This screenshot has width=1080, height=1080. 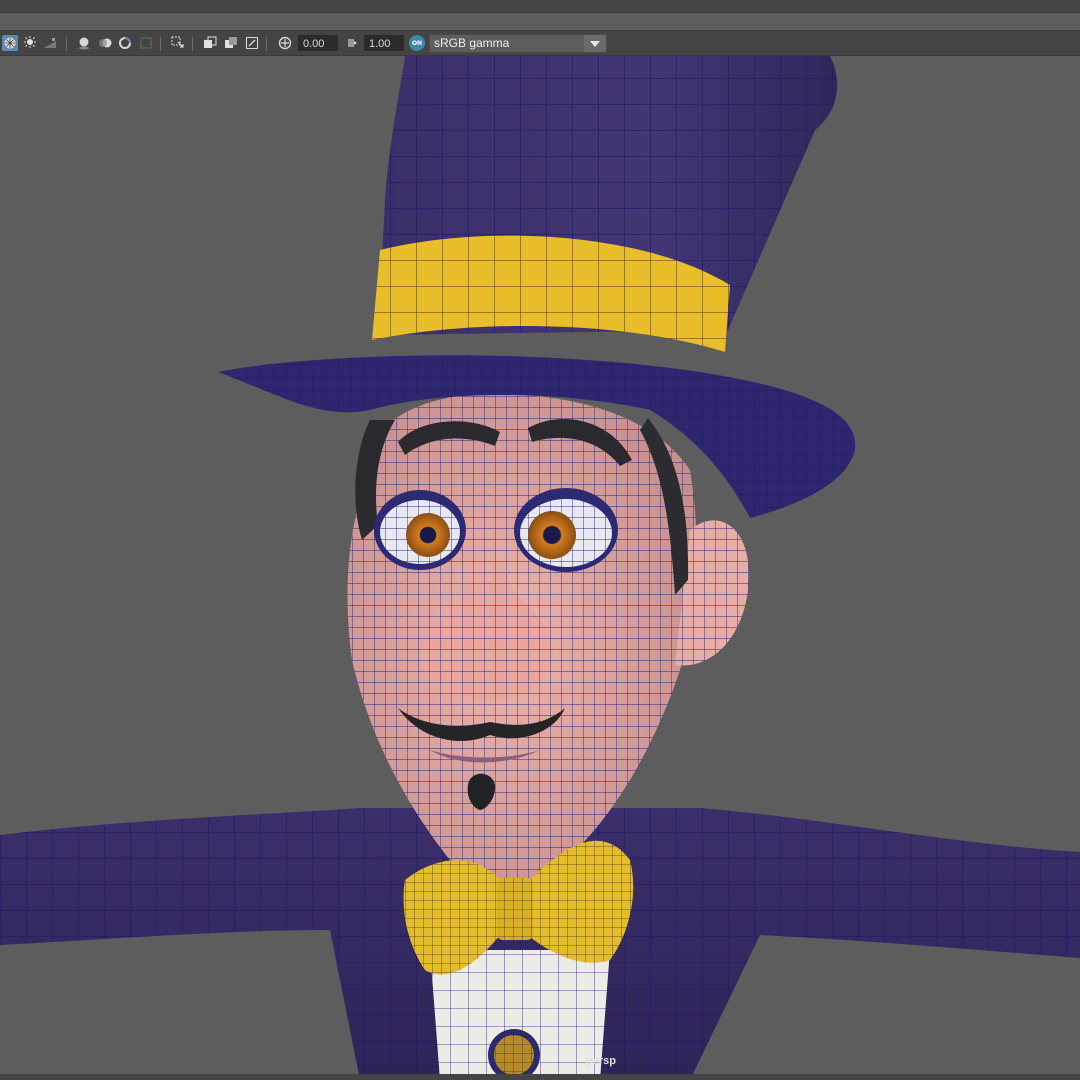 What do you see at coordinates (472, 43) in the screenshot?
I see `view-transform-value: sRGB gamma` at bounding box center [472, 43].